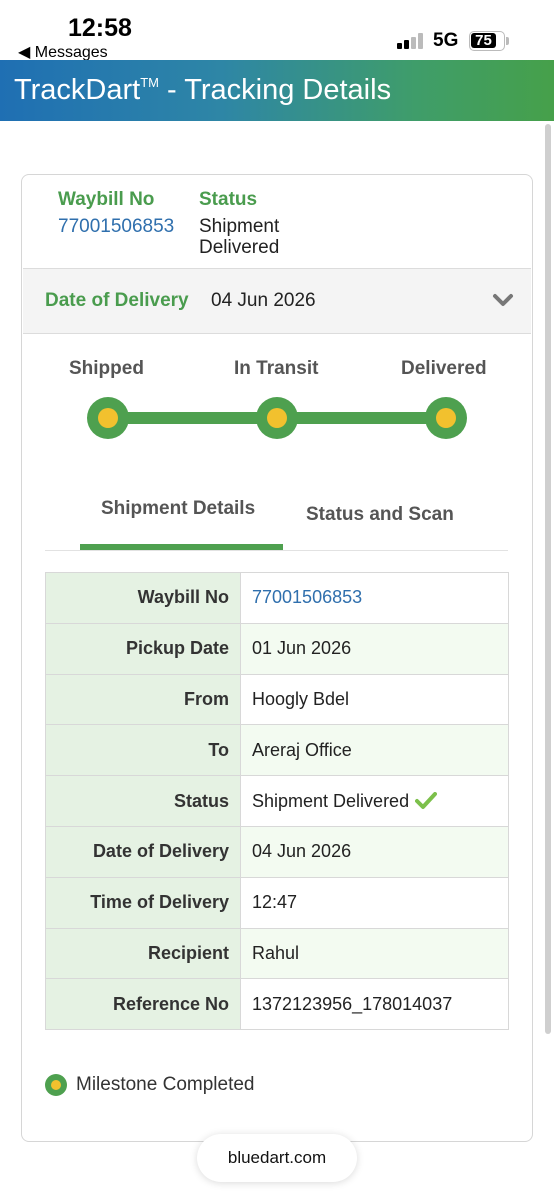 The image size is (554, 1200). What do you see at coordinates (178, 509) in the screenshot?
I see `tab-shipment-details: Shipment Details` at bounding box center [178, 509].